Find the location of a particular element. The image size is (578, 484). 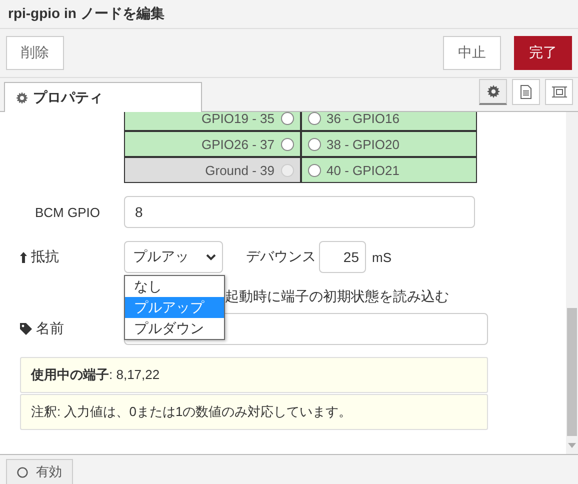

field-label: 抵抗 is located at coordinates (45, 257).